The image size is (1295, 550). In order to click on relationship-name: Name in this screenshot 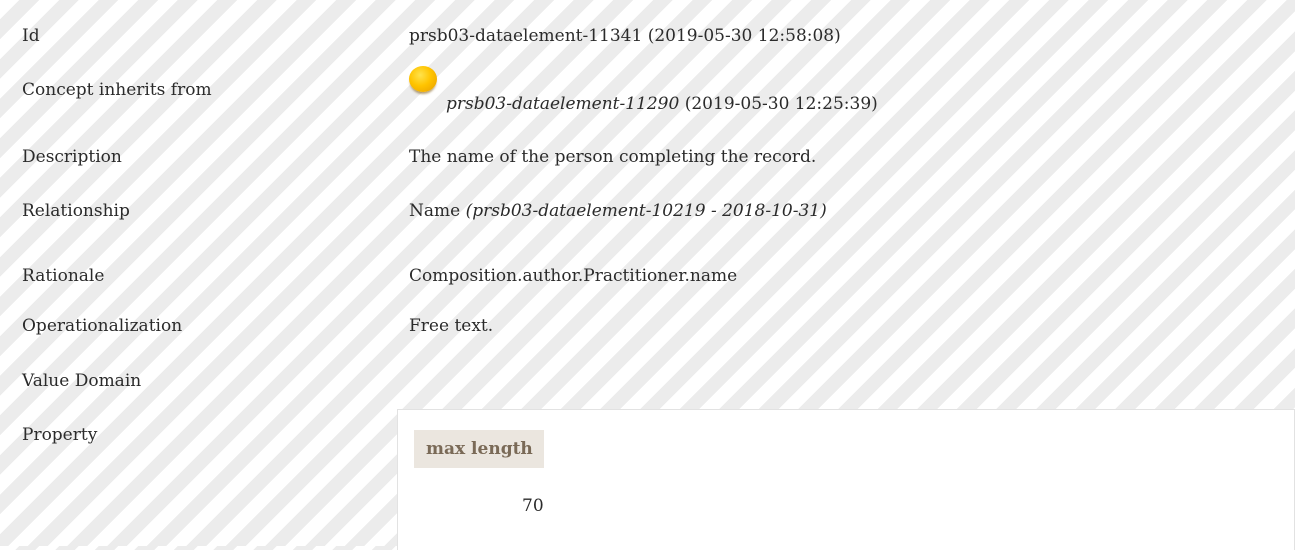, I will do `click(435, 211)`.